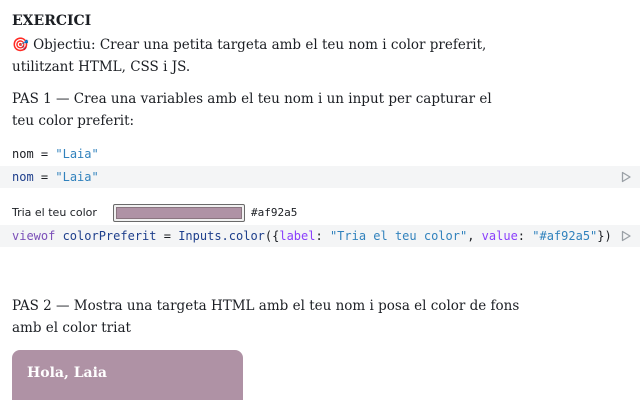 Image resolution: width=640 pixels, height=400 pixels. I want to click on greeting-card: Hola, Laia, so click(127, 375).